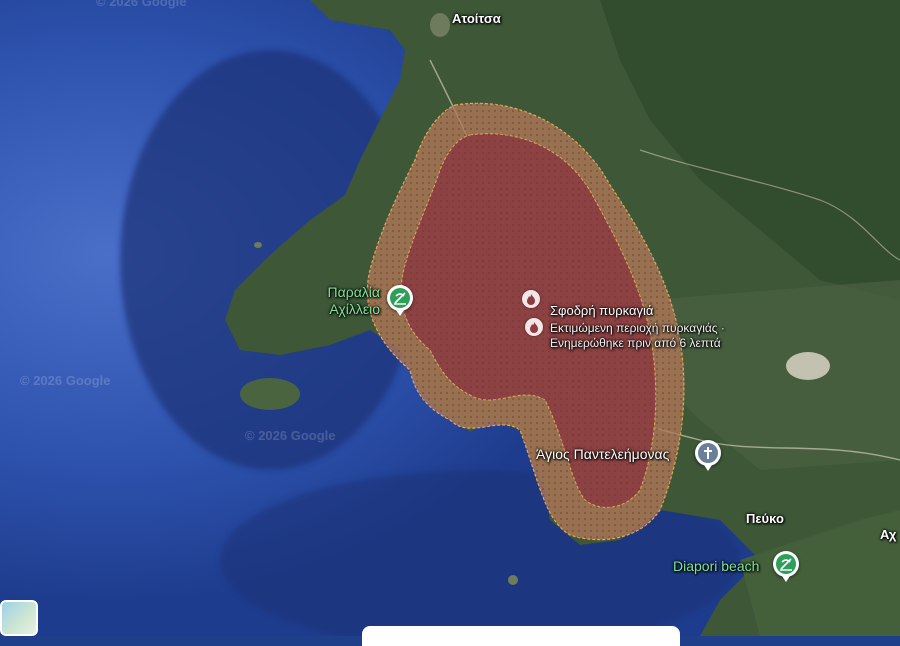  Describe the element at coordinates (353, 292) in the screenshot. I see `poi-label-line1: Παραλία` at that location.